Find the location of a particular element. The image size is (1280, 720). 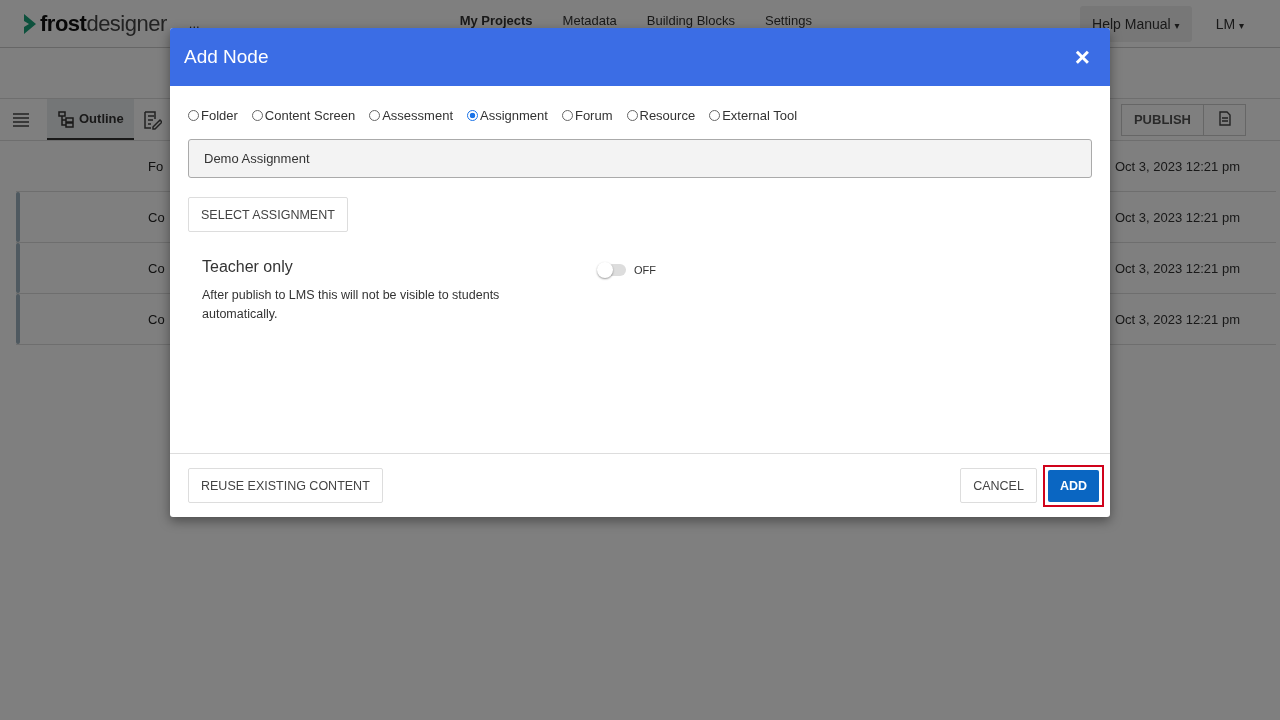

add-button: ADD is located at coordinates (1073, 485).